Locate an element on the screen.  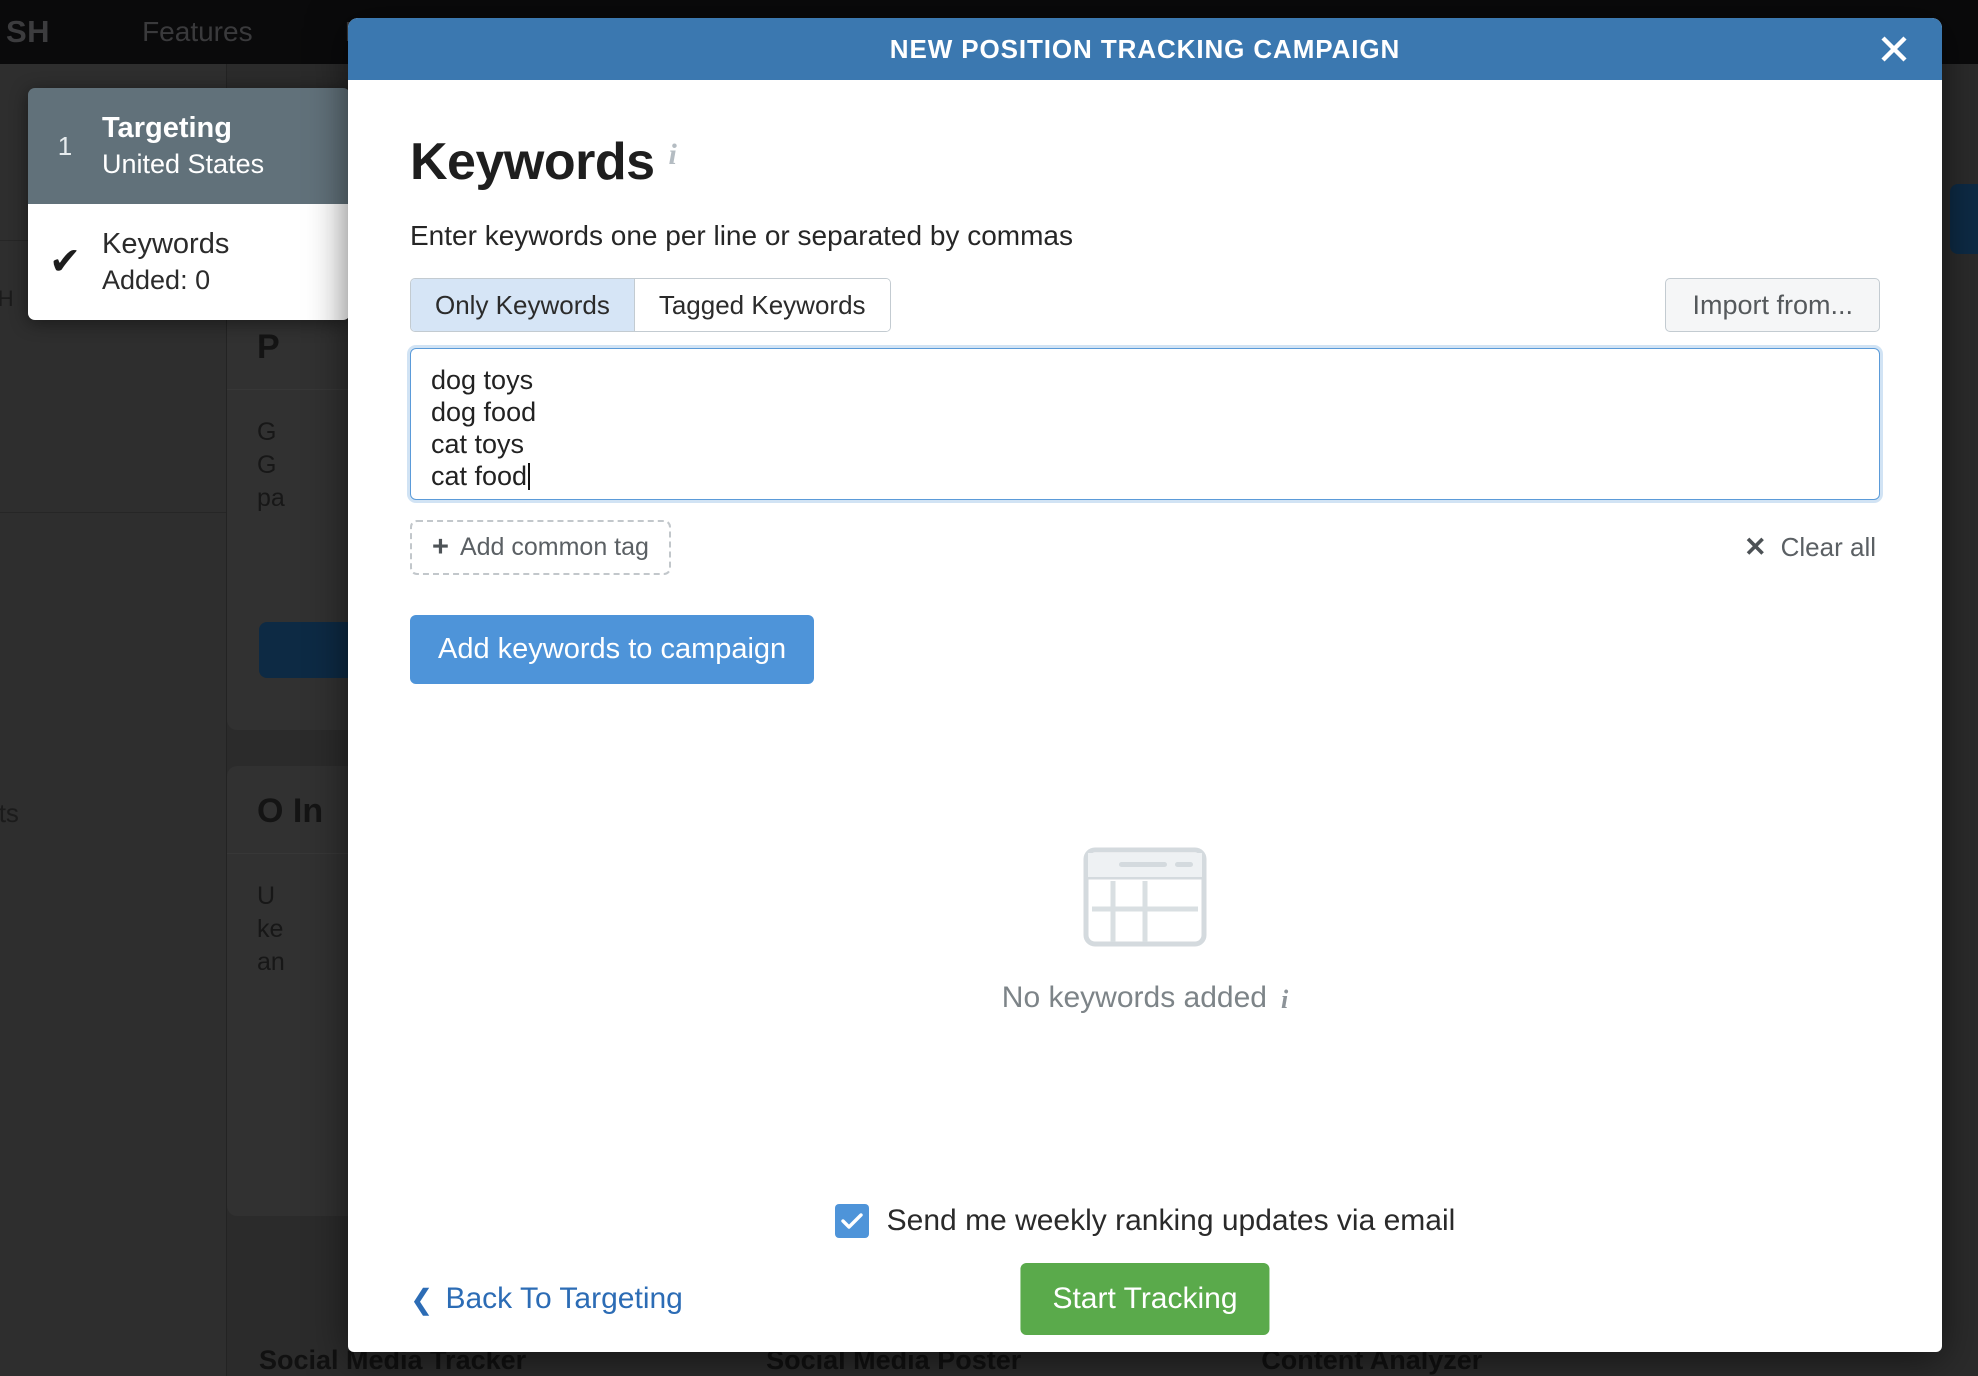
bg-right-tab is located at coordinates (1964, 219).